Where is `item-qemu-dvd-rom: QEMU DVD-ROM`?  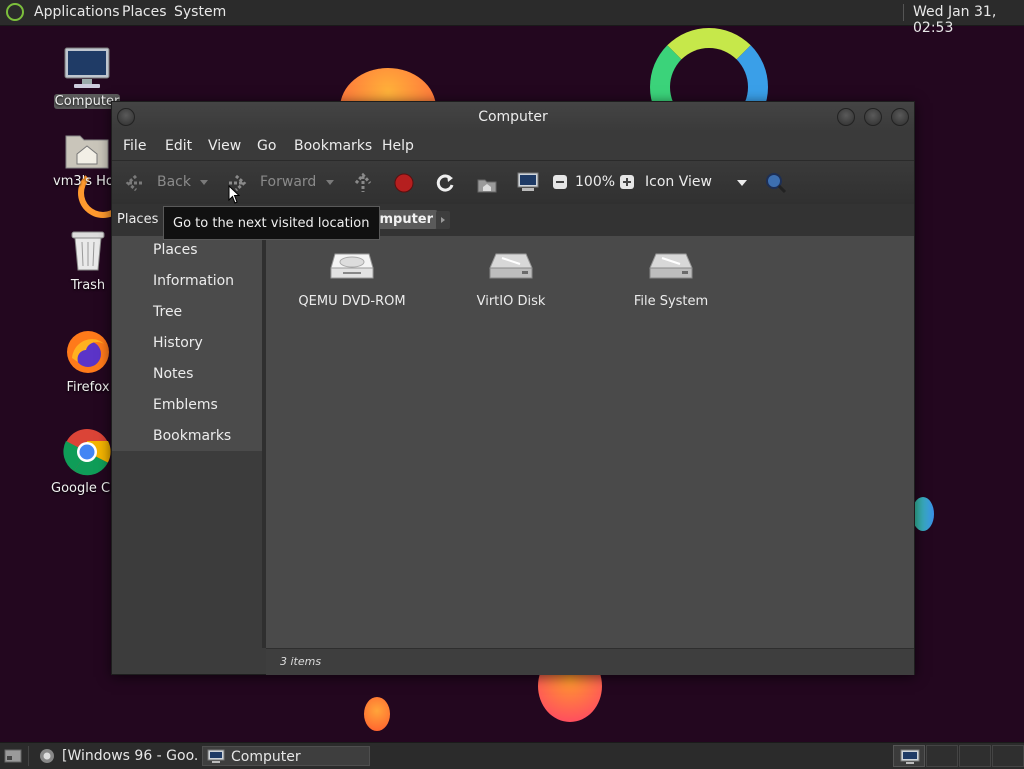
item-qemu-dvd-rom: QEMU DVD-ROM is located at coordinates (352, 279).